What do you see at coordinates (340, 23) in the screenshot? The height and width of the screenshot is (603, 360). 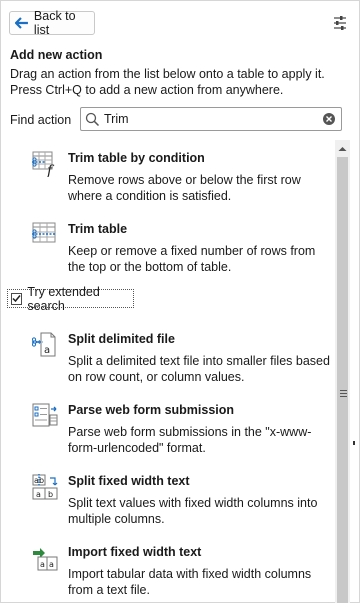 I see `settings-sliders-icon` at bounding box center [340, 23].